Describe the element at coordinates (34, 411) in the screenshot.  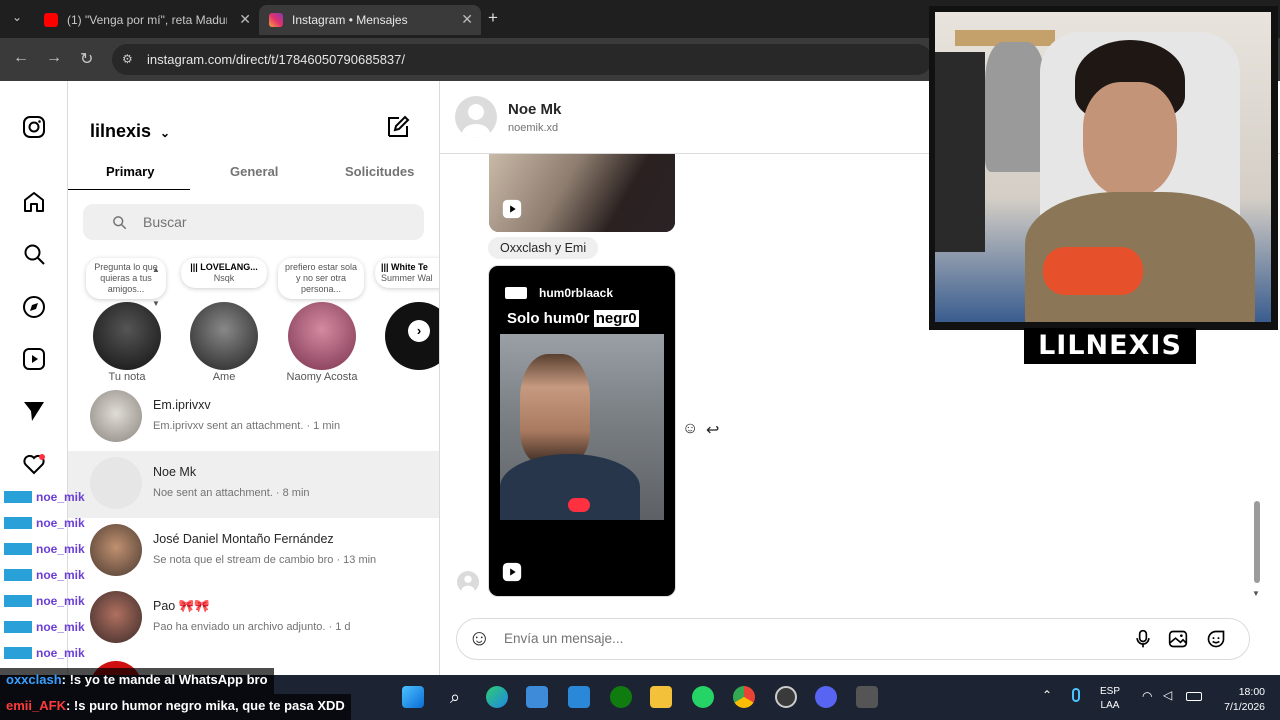
I see `messages-icon` at that location.